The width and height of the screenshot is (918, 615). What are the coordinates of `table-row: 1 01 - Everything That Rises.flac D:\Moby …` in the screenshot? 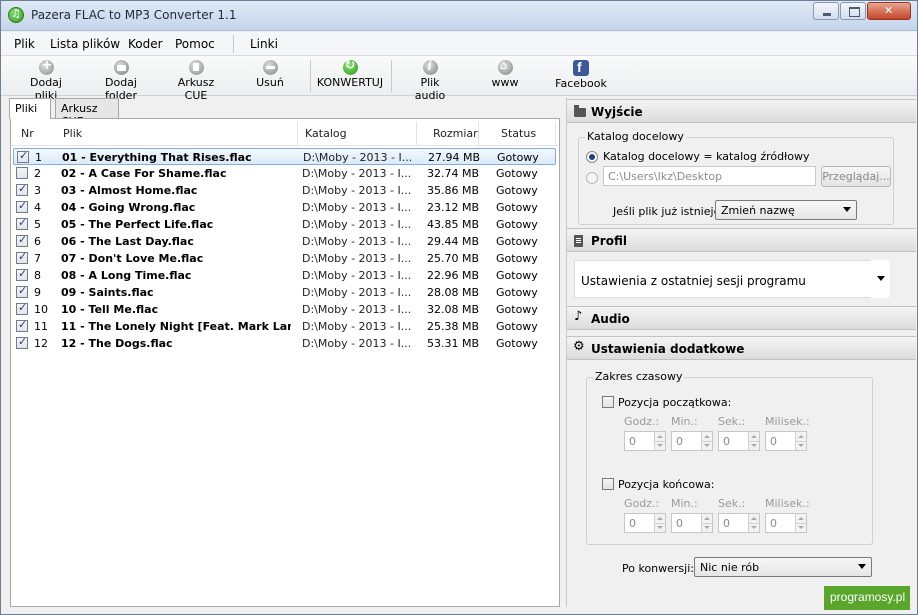 It's located at (284, 156).